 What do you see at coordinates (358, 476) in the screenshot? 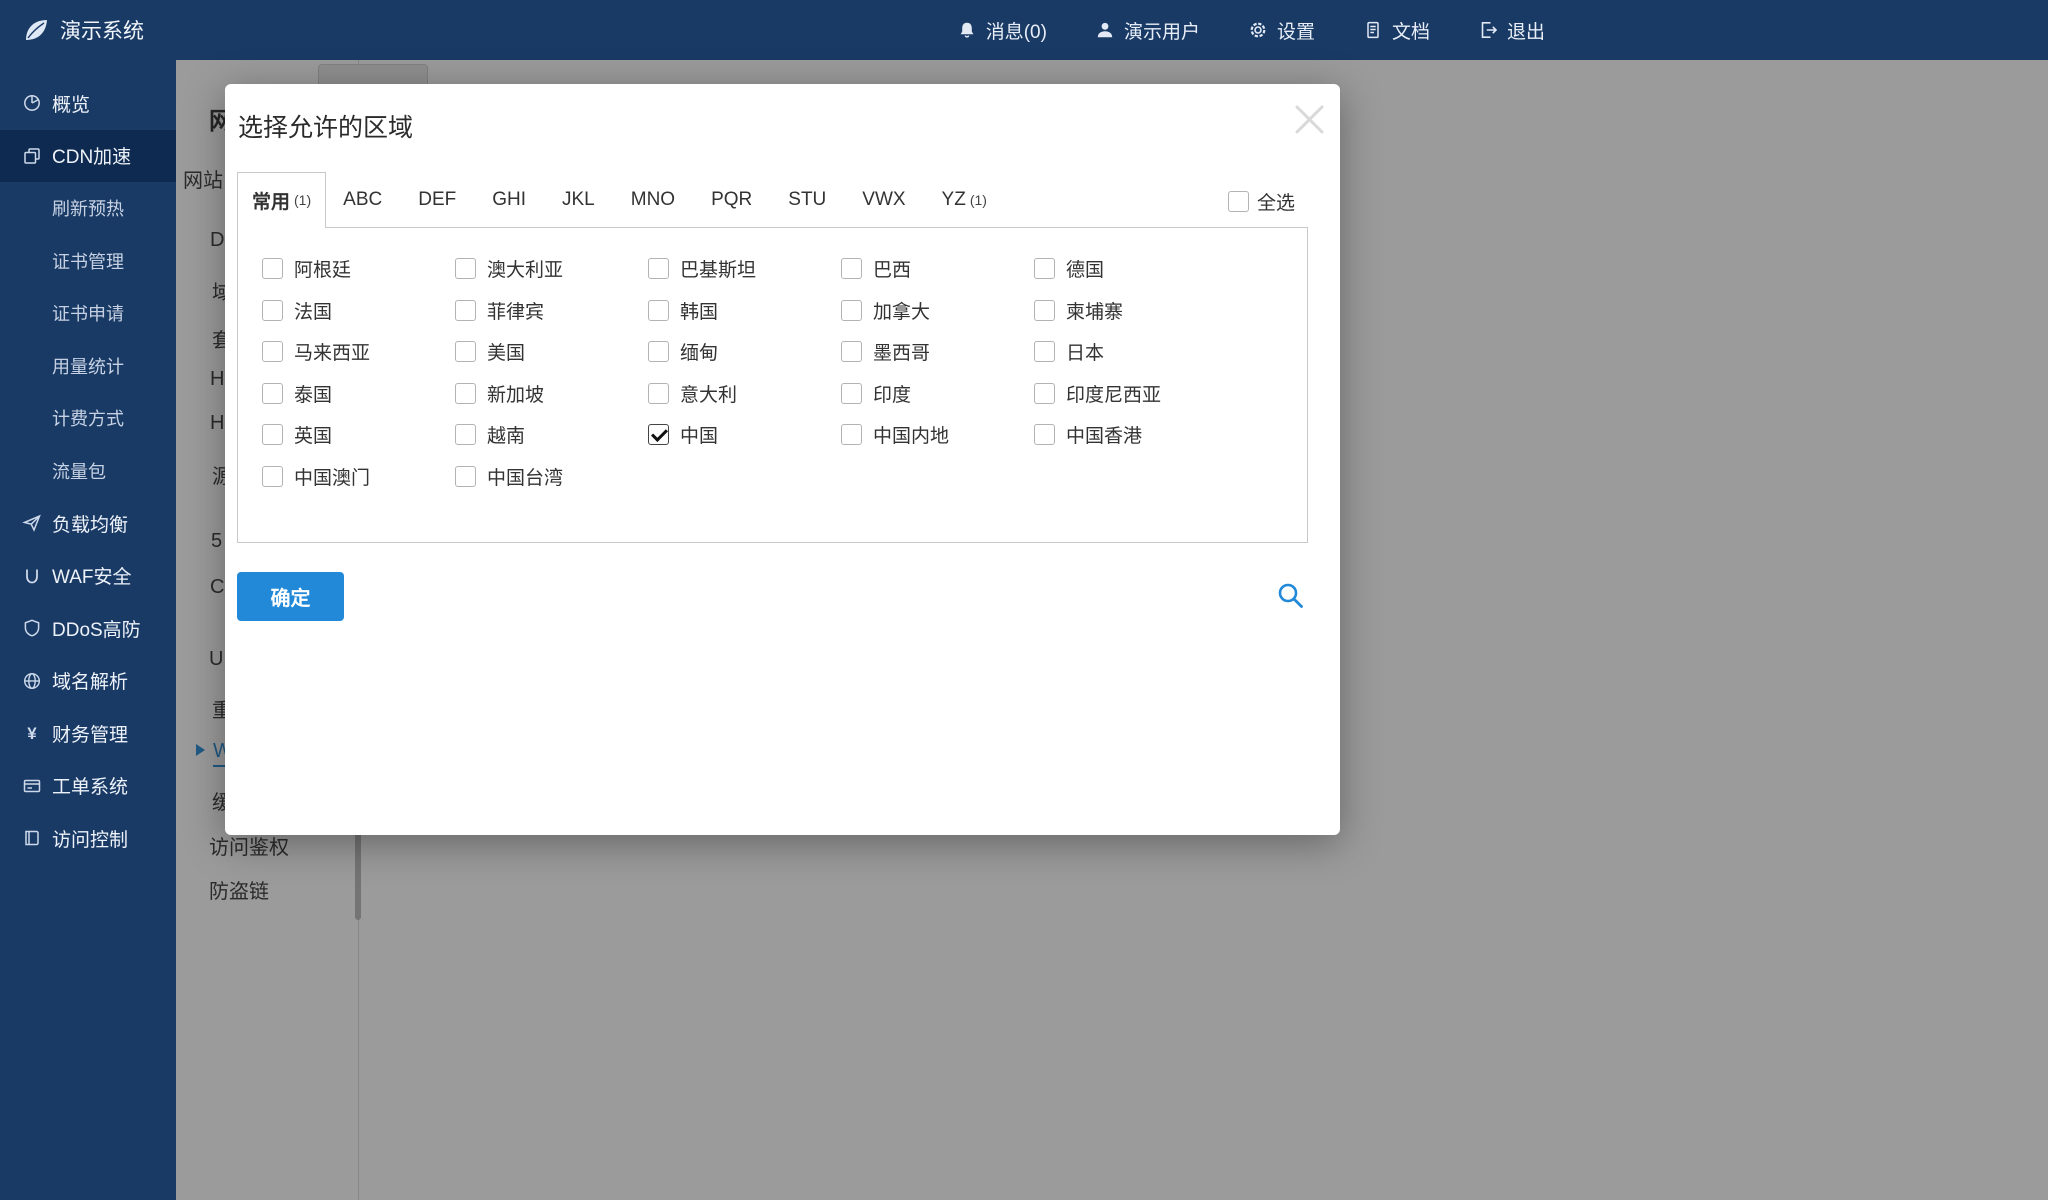
I see `country-option: 中国澳门` at bounding box center [358, 476].